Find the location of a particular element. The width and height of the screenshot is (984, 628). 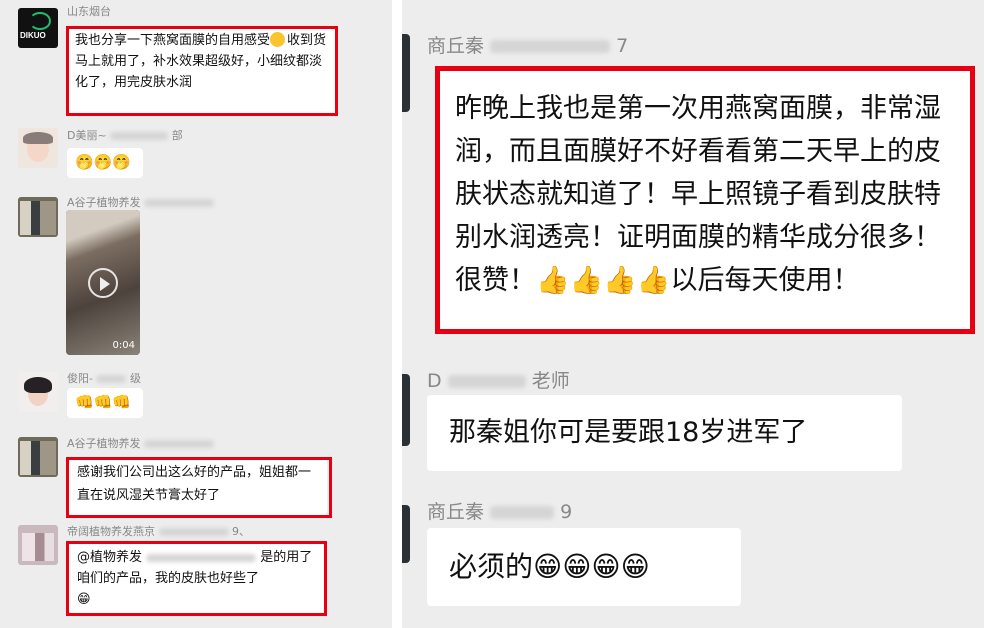

sender-name: 商丘秦 7 is located at coordinates (528, 46).